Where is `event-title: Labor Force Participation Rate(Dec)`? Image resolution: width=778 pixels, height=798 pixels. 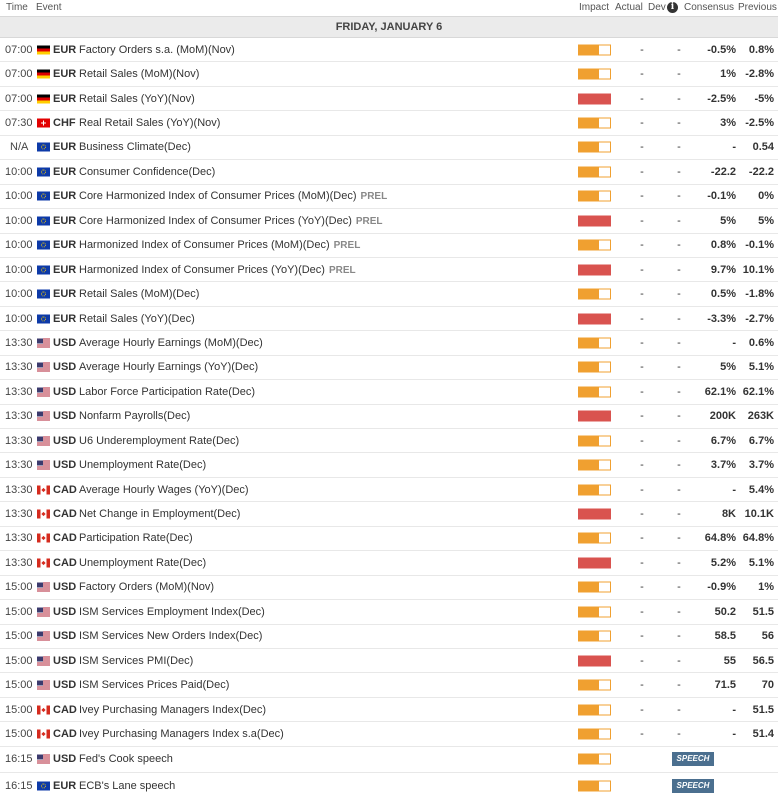 event-title: Labor Force Participation Rate(Dec) is located at coordinates (167, 392).